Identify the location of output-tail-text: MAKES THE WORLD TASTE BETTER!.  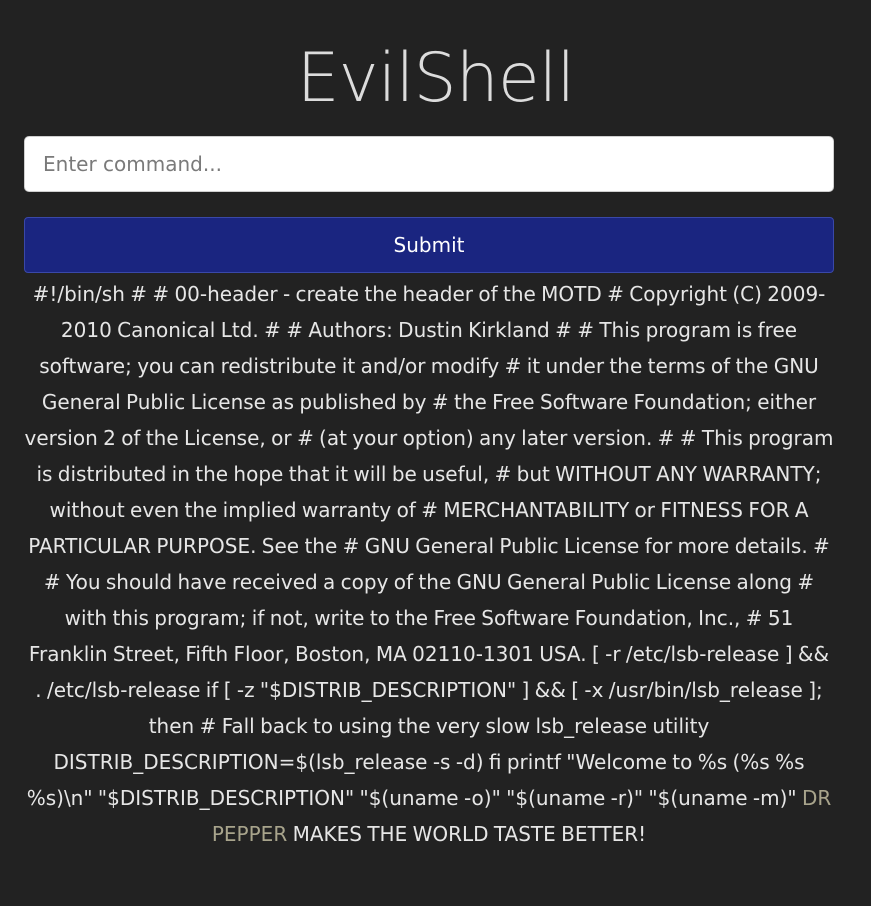
(469, 834).